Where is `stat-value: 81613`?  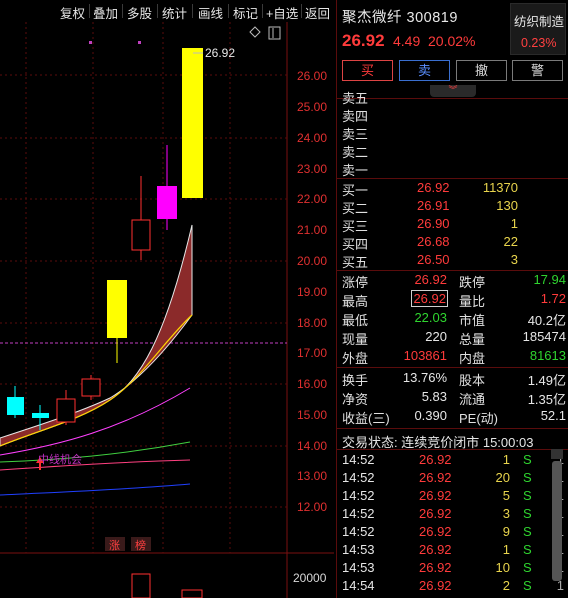 stat-value: 81613 is located at coordinates (547, 355).